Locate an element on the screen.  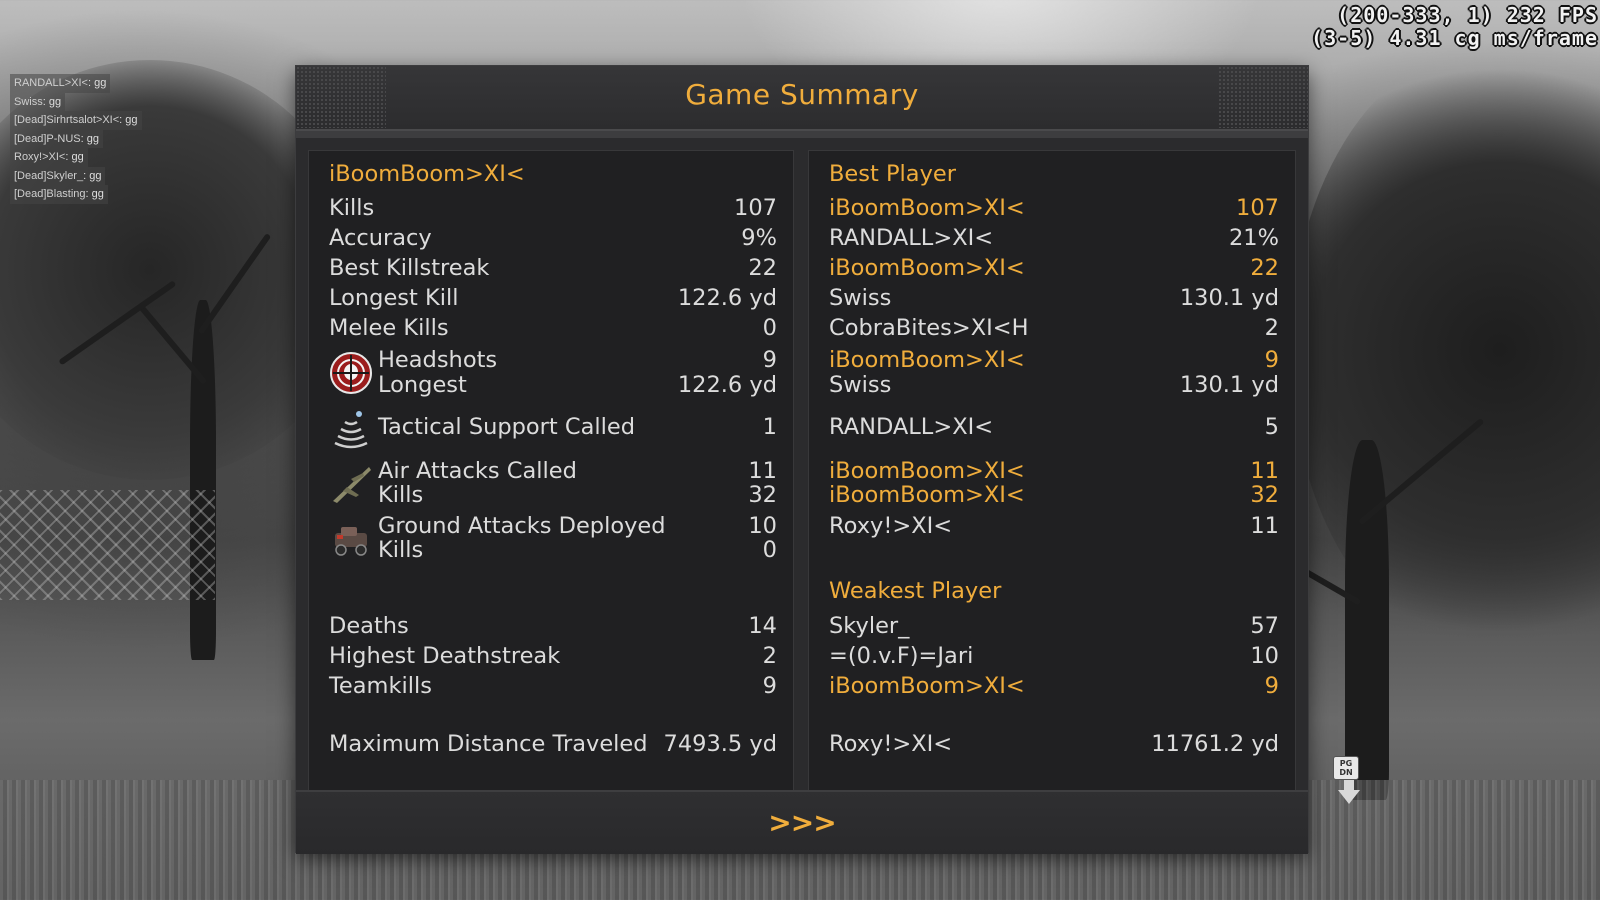
best-row: iBoomBoom>XI< 107 is located at coordinates (1054, 208).